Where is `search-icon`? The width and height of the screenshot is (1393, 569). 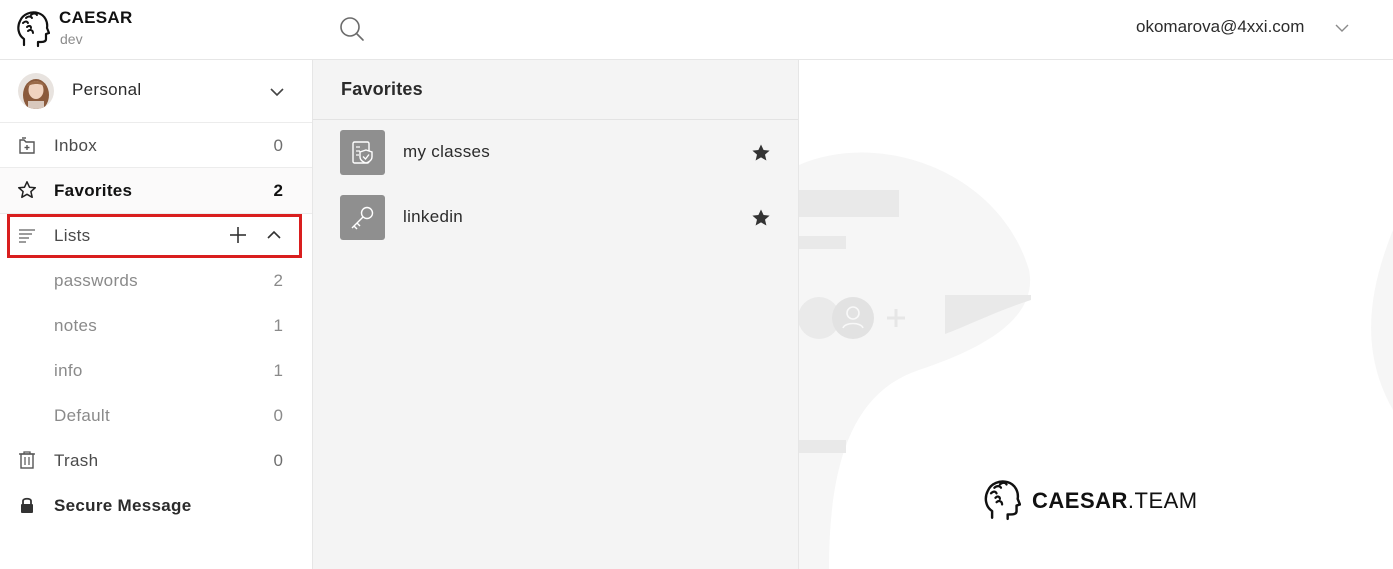
search-icon is located at coordinates (352, 29).